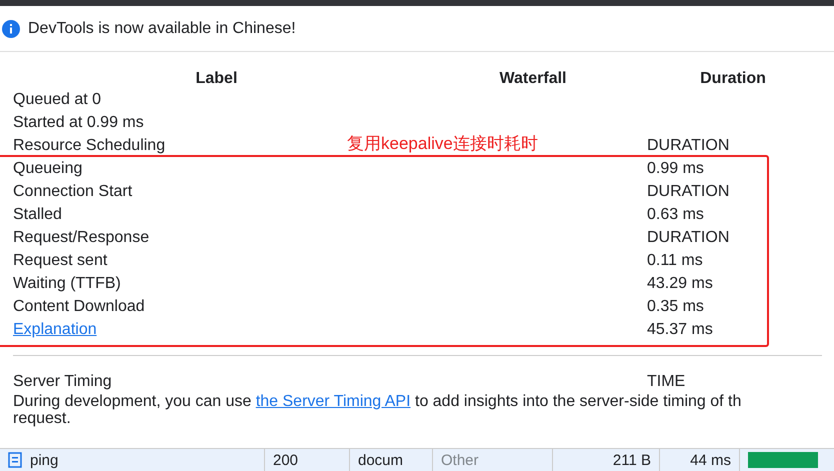 The image size is (834, 471). I want to click on duration-value: 0.11 ms, so click(675, 261).